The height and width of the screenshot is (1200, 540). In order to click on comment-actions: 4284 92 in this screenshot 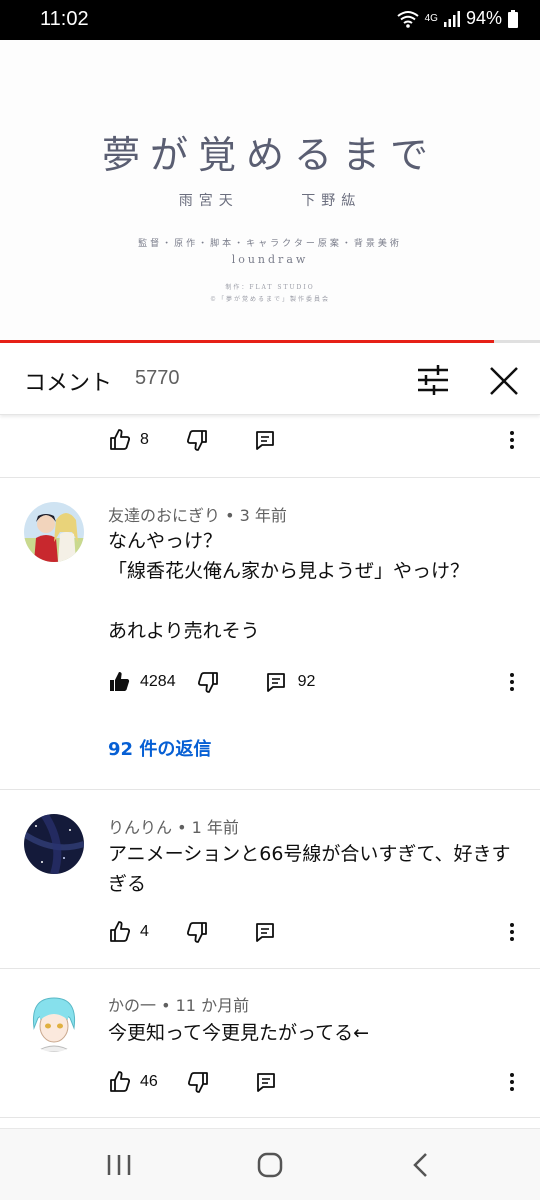, I will do `click(211, 682)`.